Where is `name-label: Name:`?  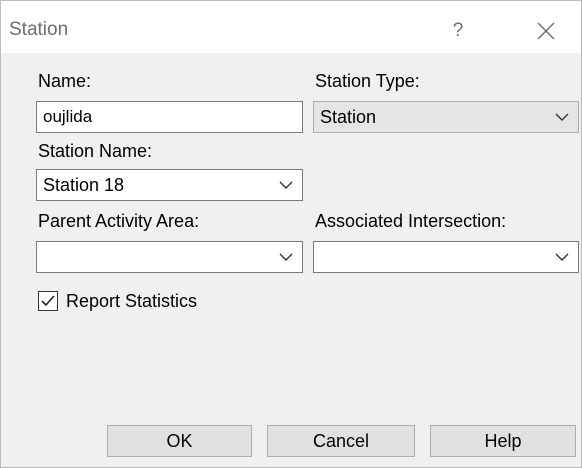
name-label: Name: is located at coordinates (65, 81).